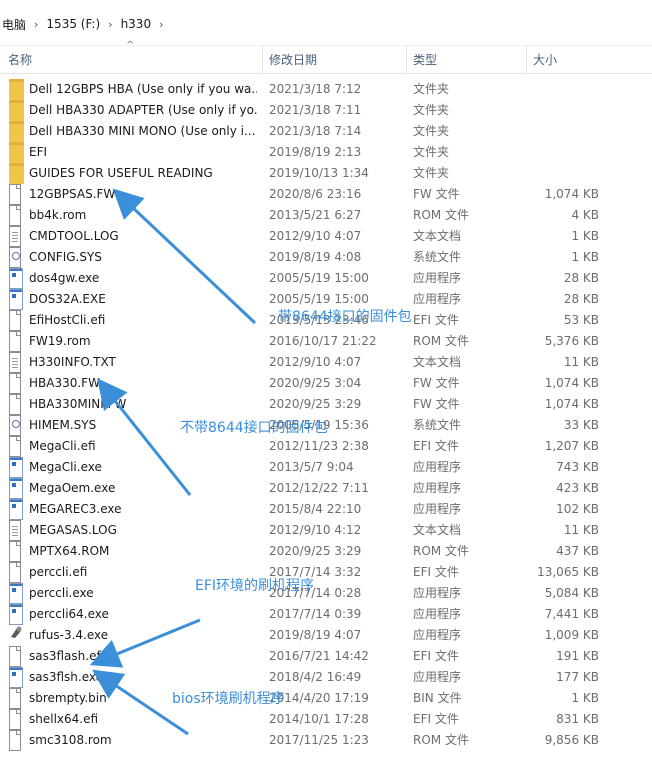  What do you see at coordinates (319, 656) in the screenshot?
I see `file-date: 2016/7/21 14:42` at bounding box center [319, 656].